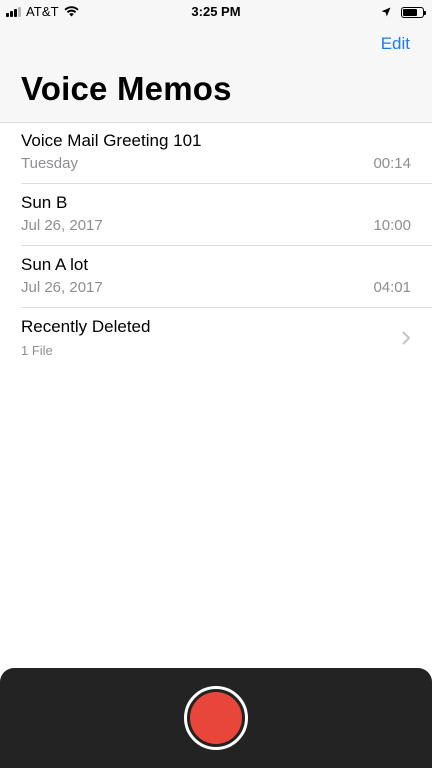  What do you see at coordinates (49, 163) in the screenshot?
I see `memo-date: Tuesday` at bounding box center [49, 163].